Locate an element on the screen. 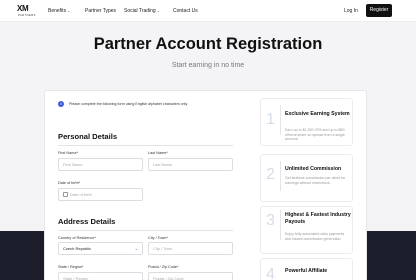 Image resolution: width=416 pixels, height=280 pixels. last-name-label: Last Name* is located at coordinates (158, 153).